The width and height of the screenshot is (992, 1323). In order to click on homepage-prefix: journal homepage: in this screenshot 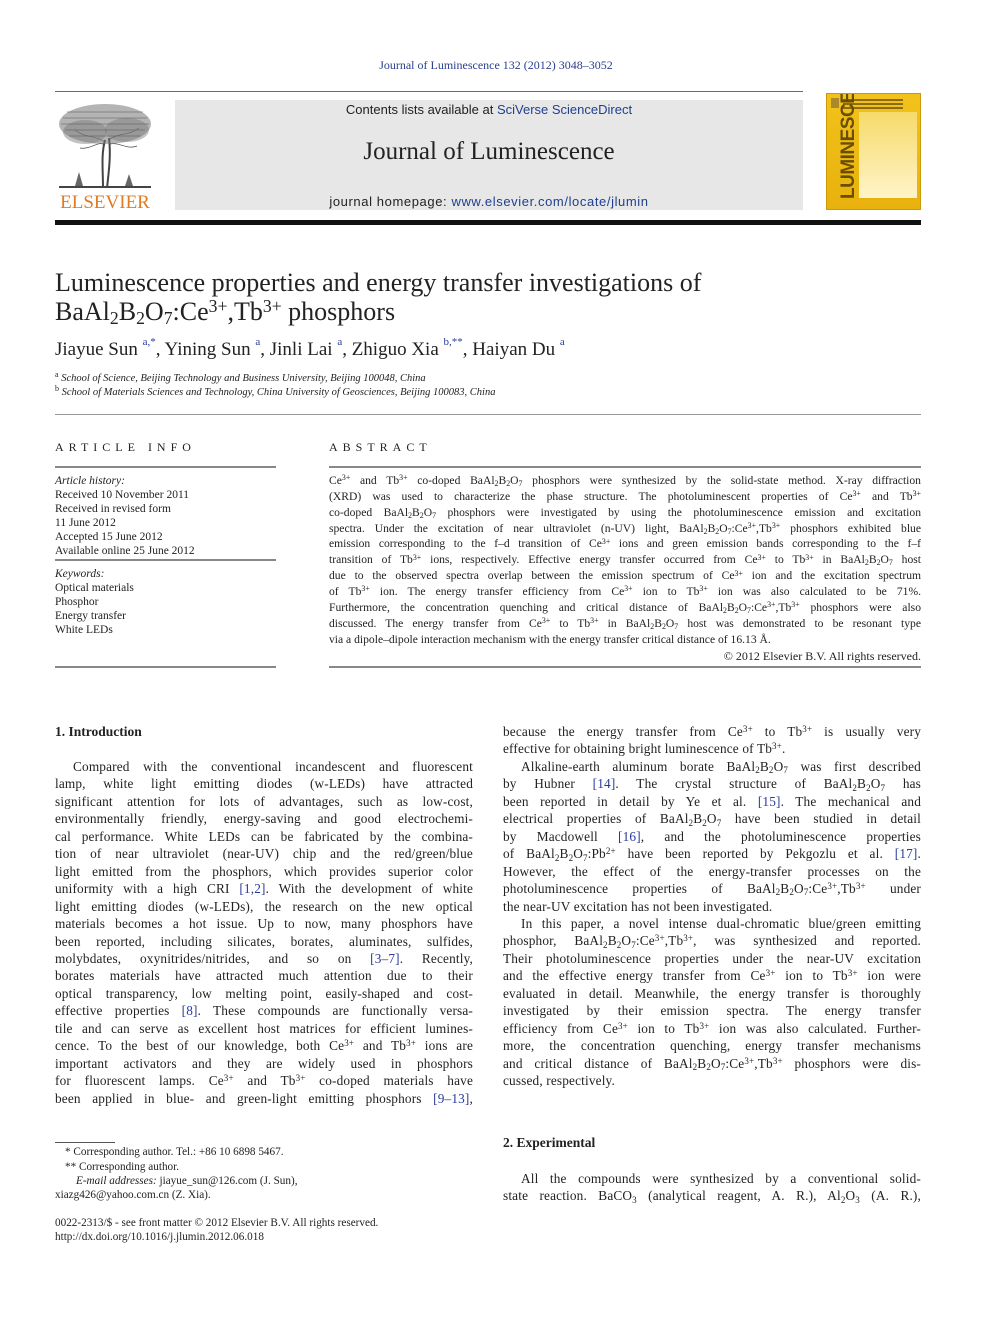, I will do `click(390, 201)`.